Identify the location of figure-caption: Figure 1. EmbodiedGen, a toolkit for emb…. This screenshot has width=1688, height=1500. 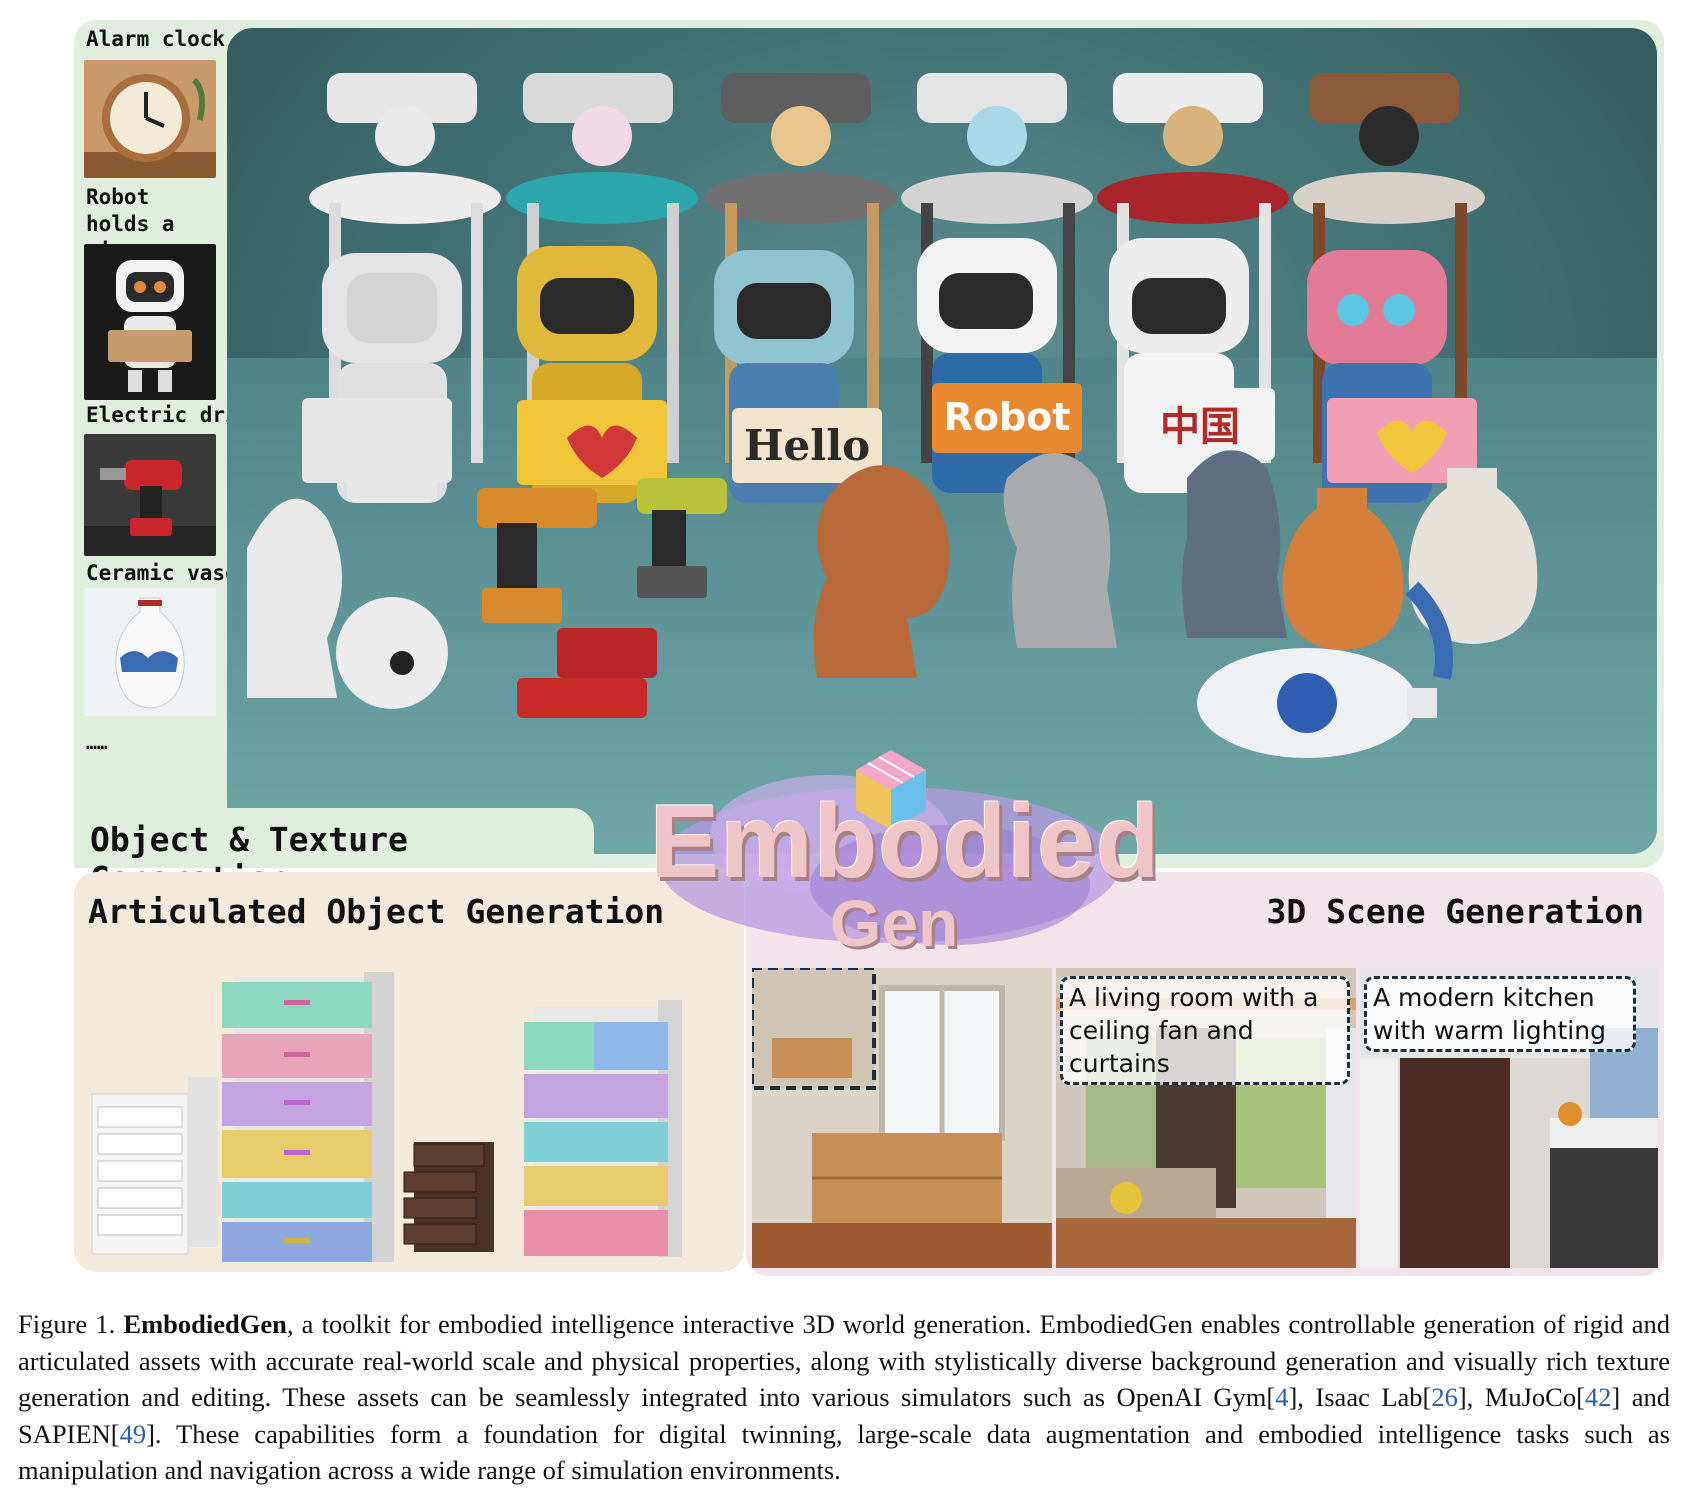
(844, 1397).